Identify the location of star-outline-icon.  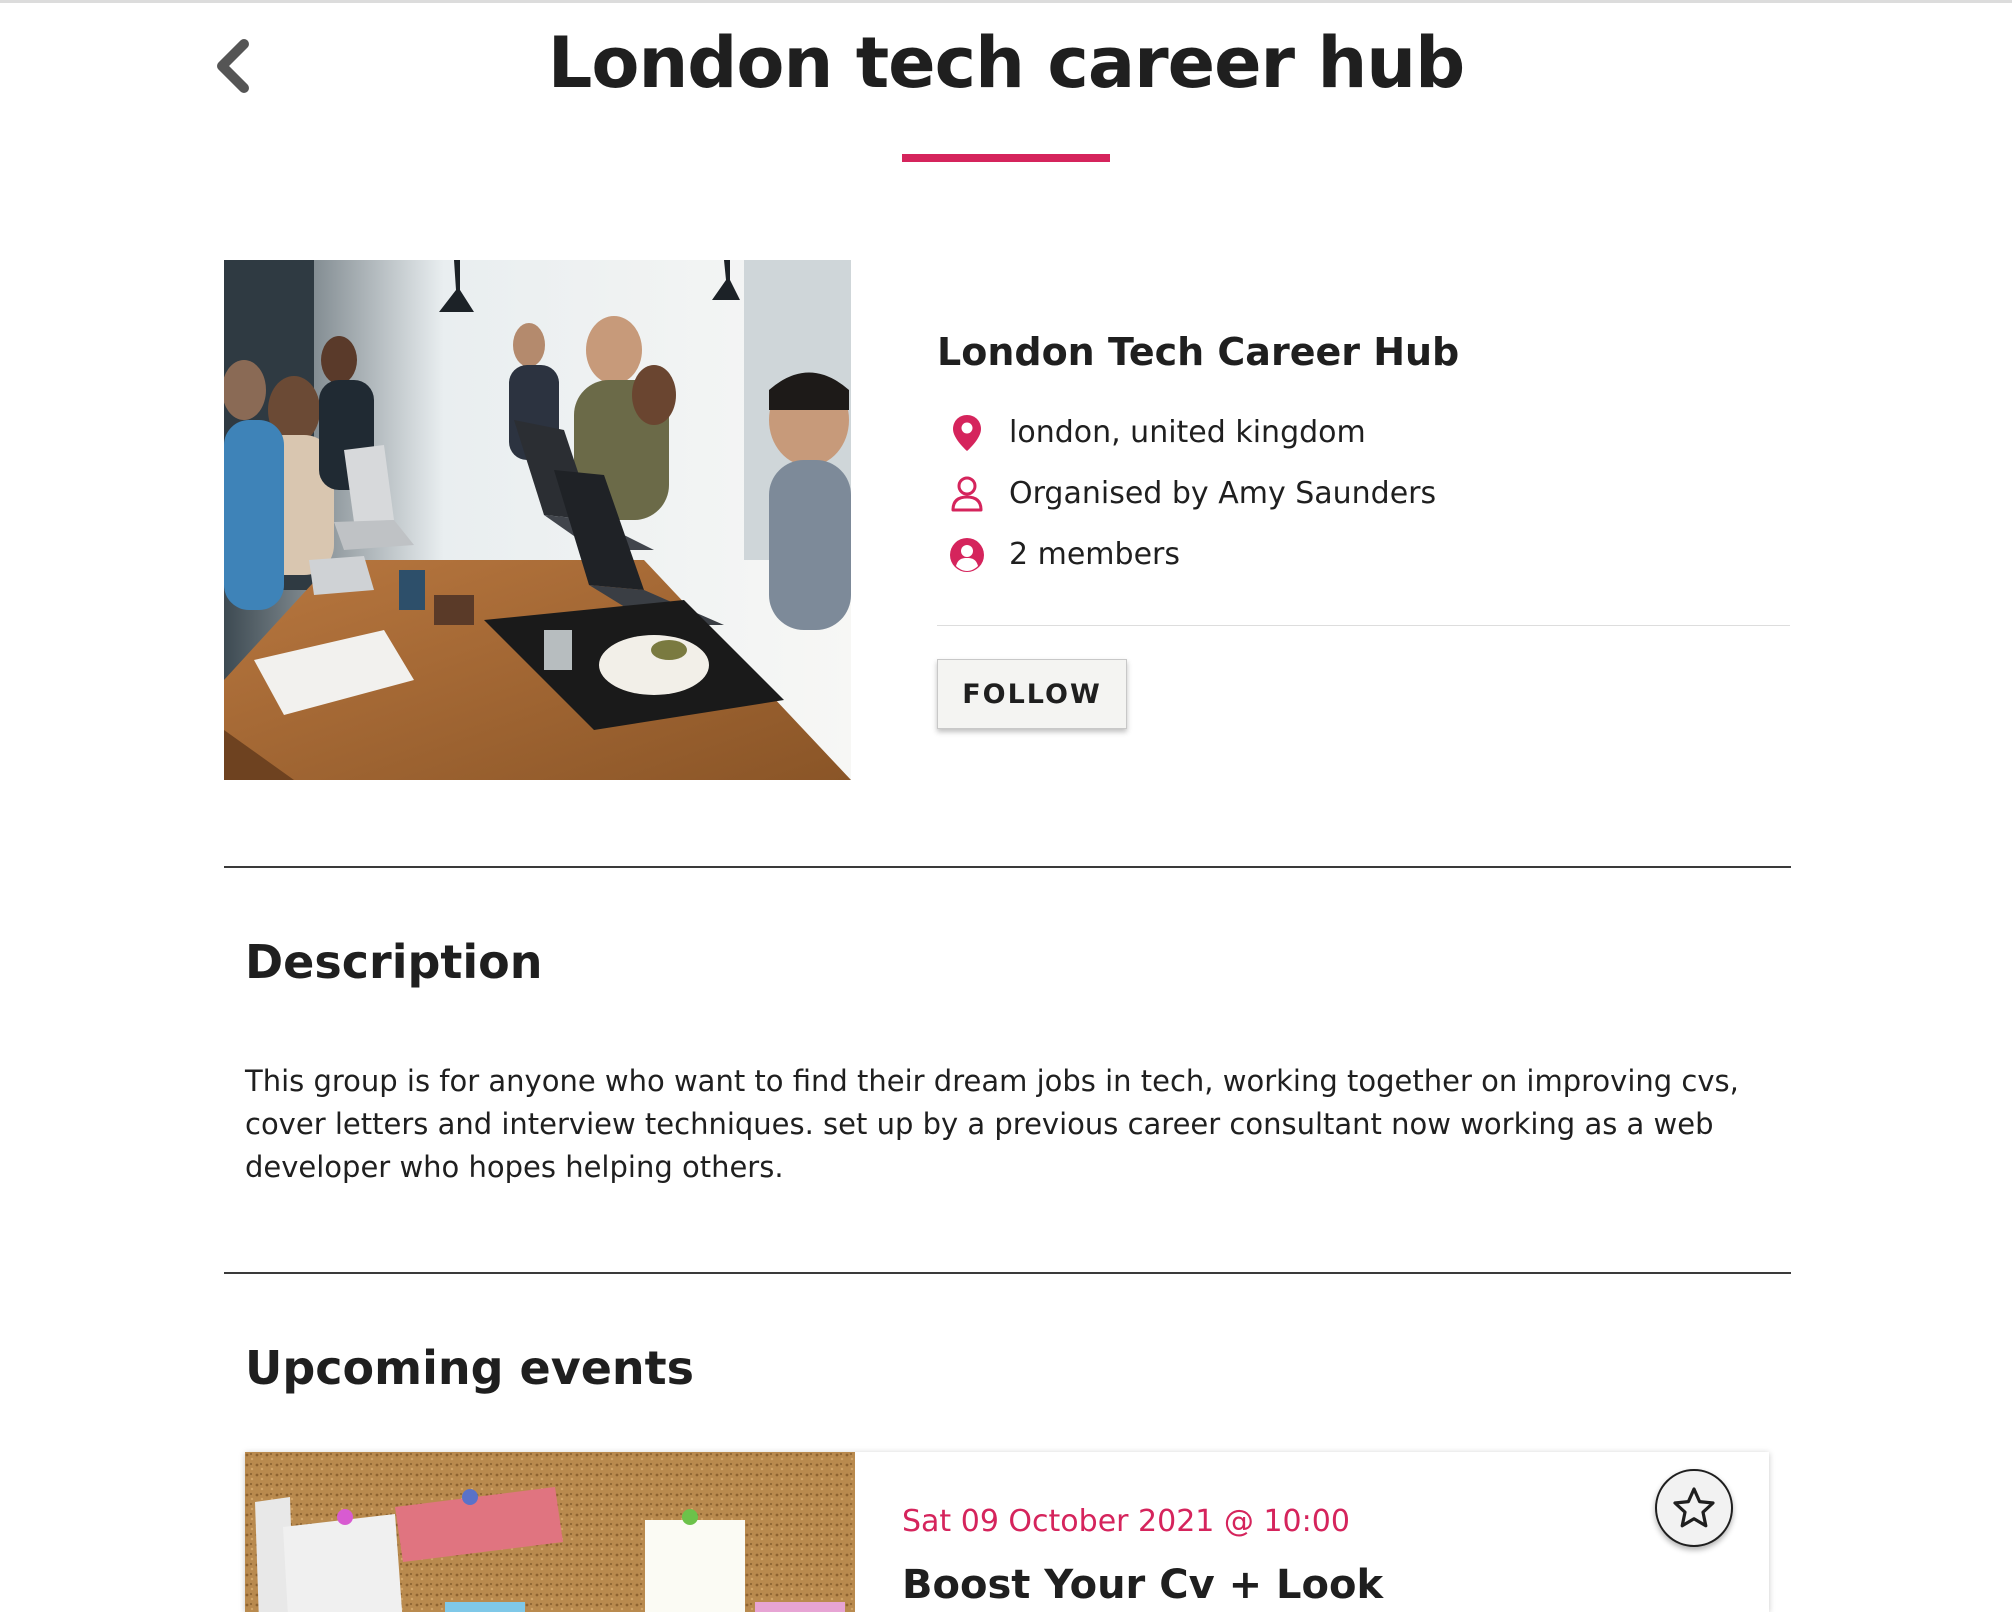
(1694, 1507).